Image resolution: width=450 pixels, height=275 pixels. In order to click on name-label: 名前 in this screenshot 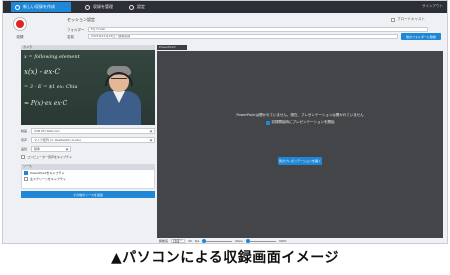, I will do `click(70, 37)`.